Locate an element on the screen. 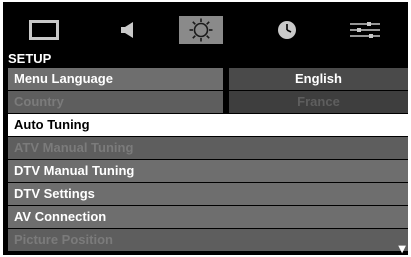 The height and width of the screenshot is (257, 411). menu-item-label: Picture Position is located at coordinates (208, 240).